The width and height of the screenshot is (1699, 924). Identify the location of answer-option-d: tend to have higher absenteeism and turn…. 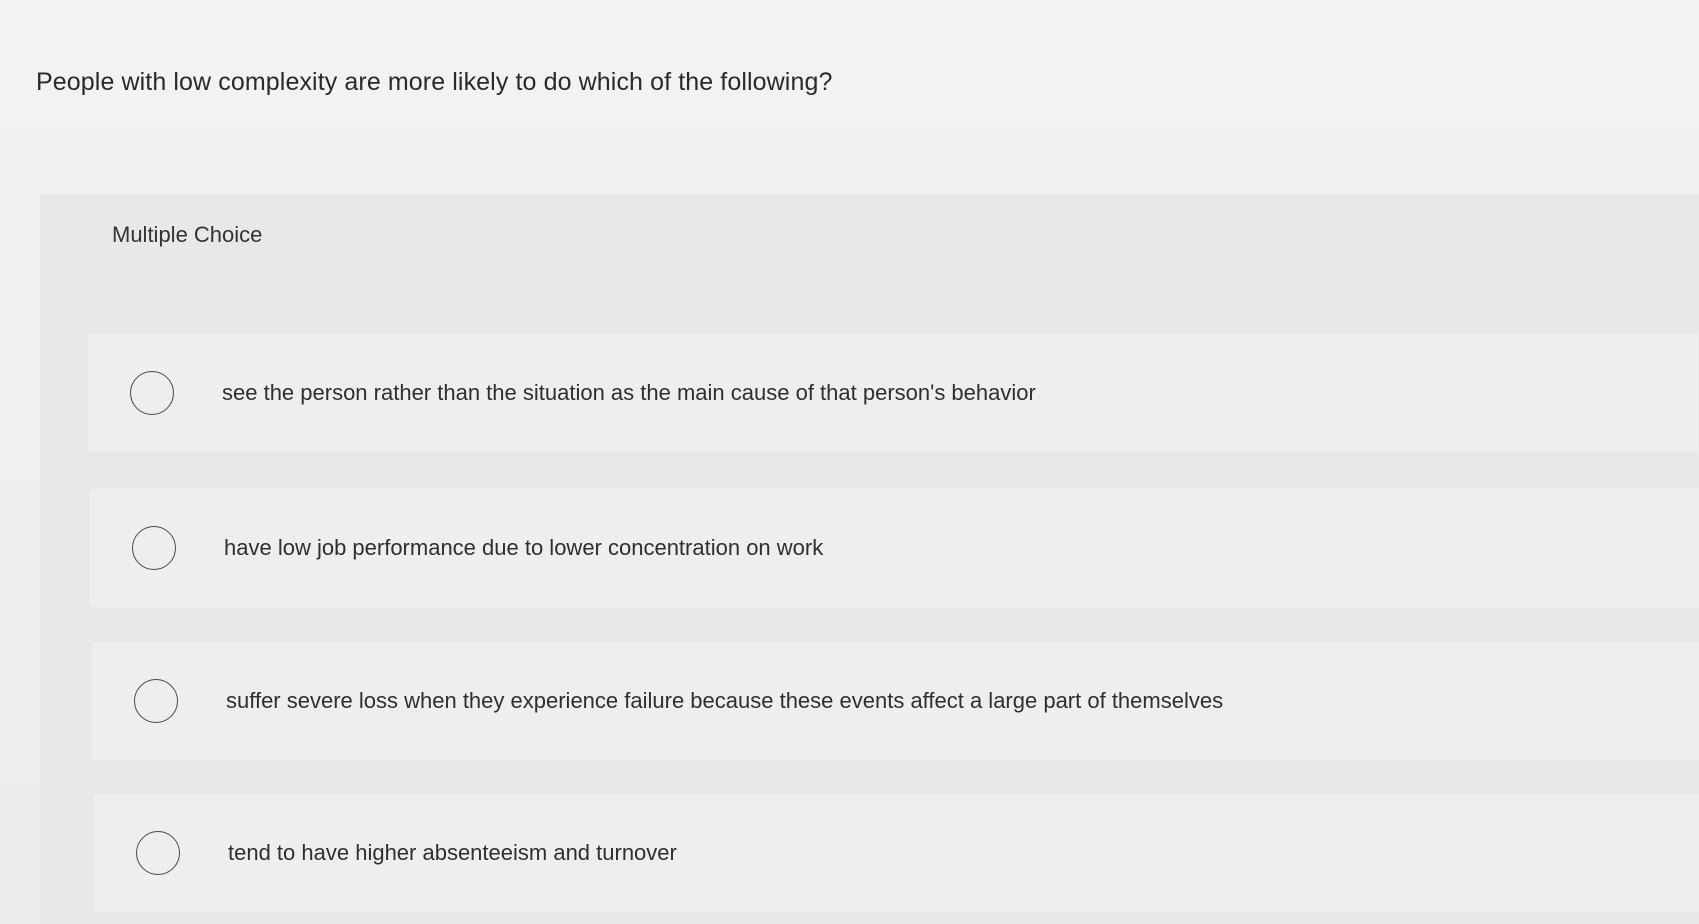
(896, 853).